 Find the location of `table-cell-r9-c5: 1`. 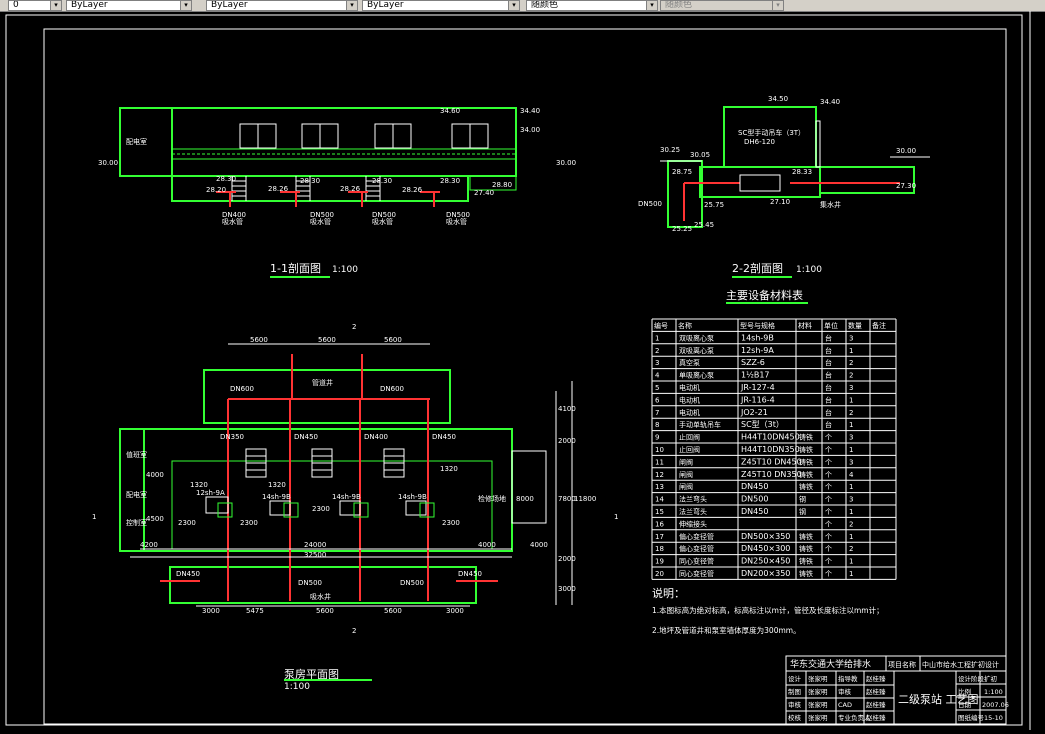

table-cell-r9-c5: 1 is located at coordinates (851, 450).